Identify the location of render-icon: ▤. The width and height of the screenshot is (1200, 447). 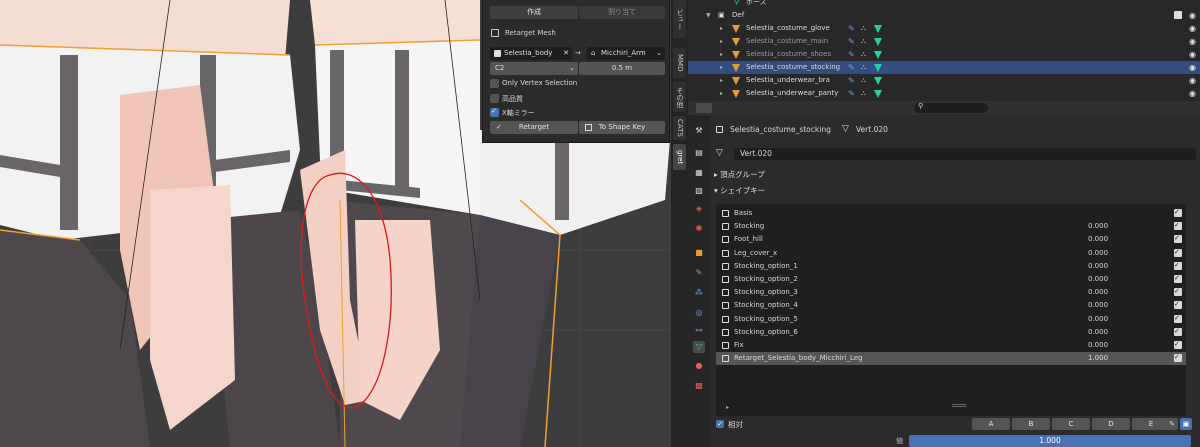
(699, 153).